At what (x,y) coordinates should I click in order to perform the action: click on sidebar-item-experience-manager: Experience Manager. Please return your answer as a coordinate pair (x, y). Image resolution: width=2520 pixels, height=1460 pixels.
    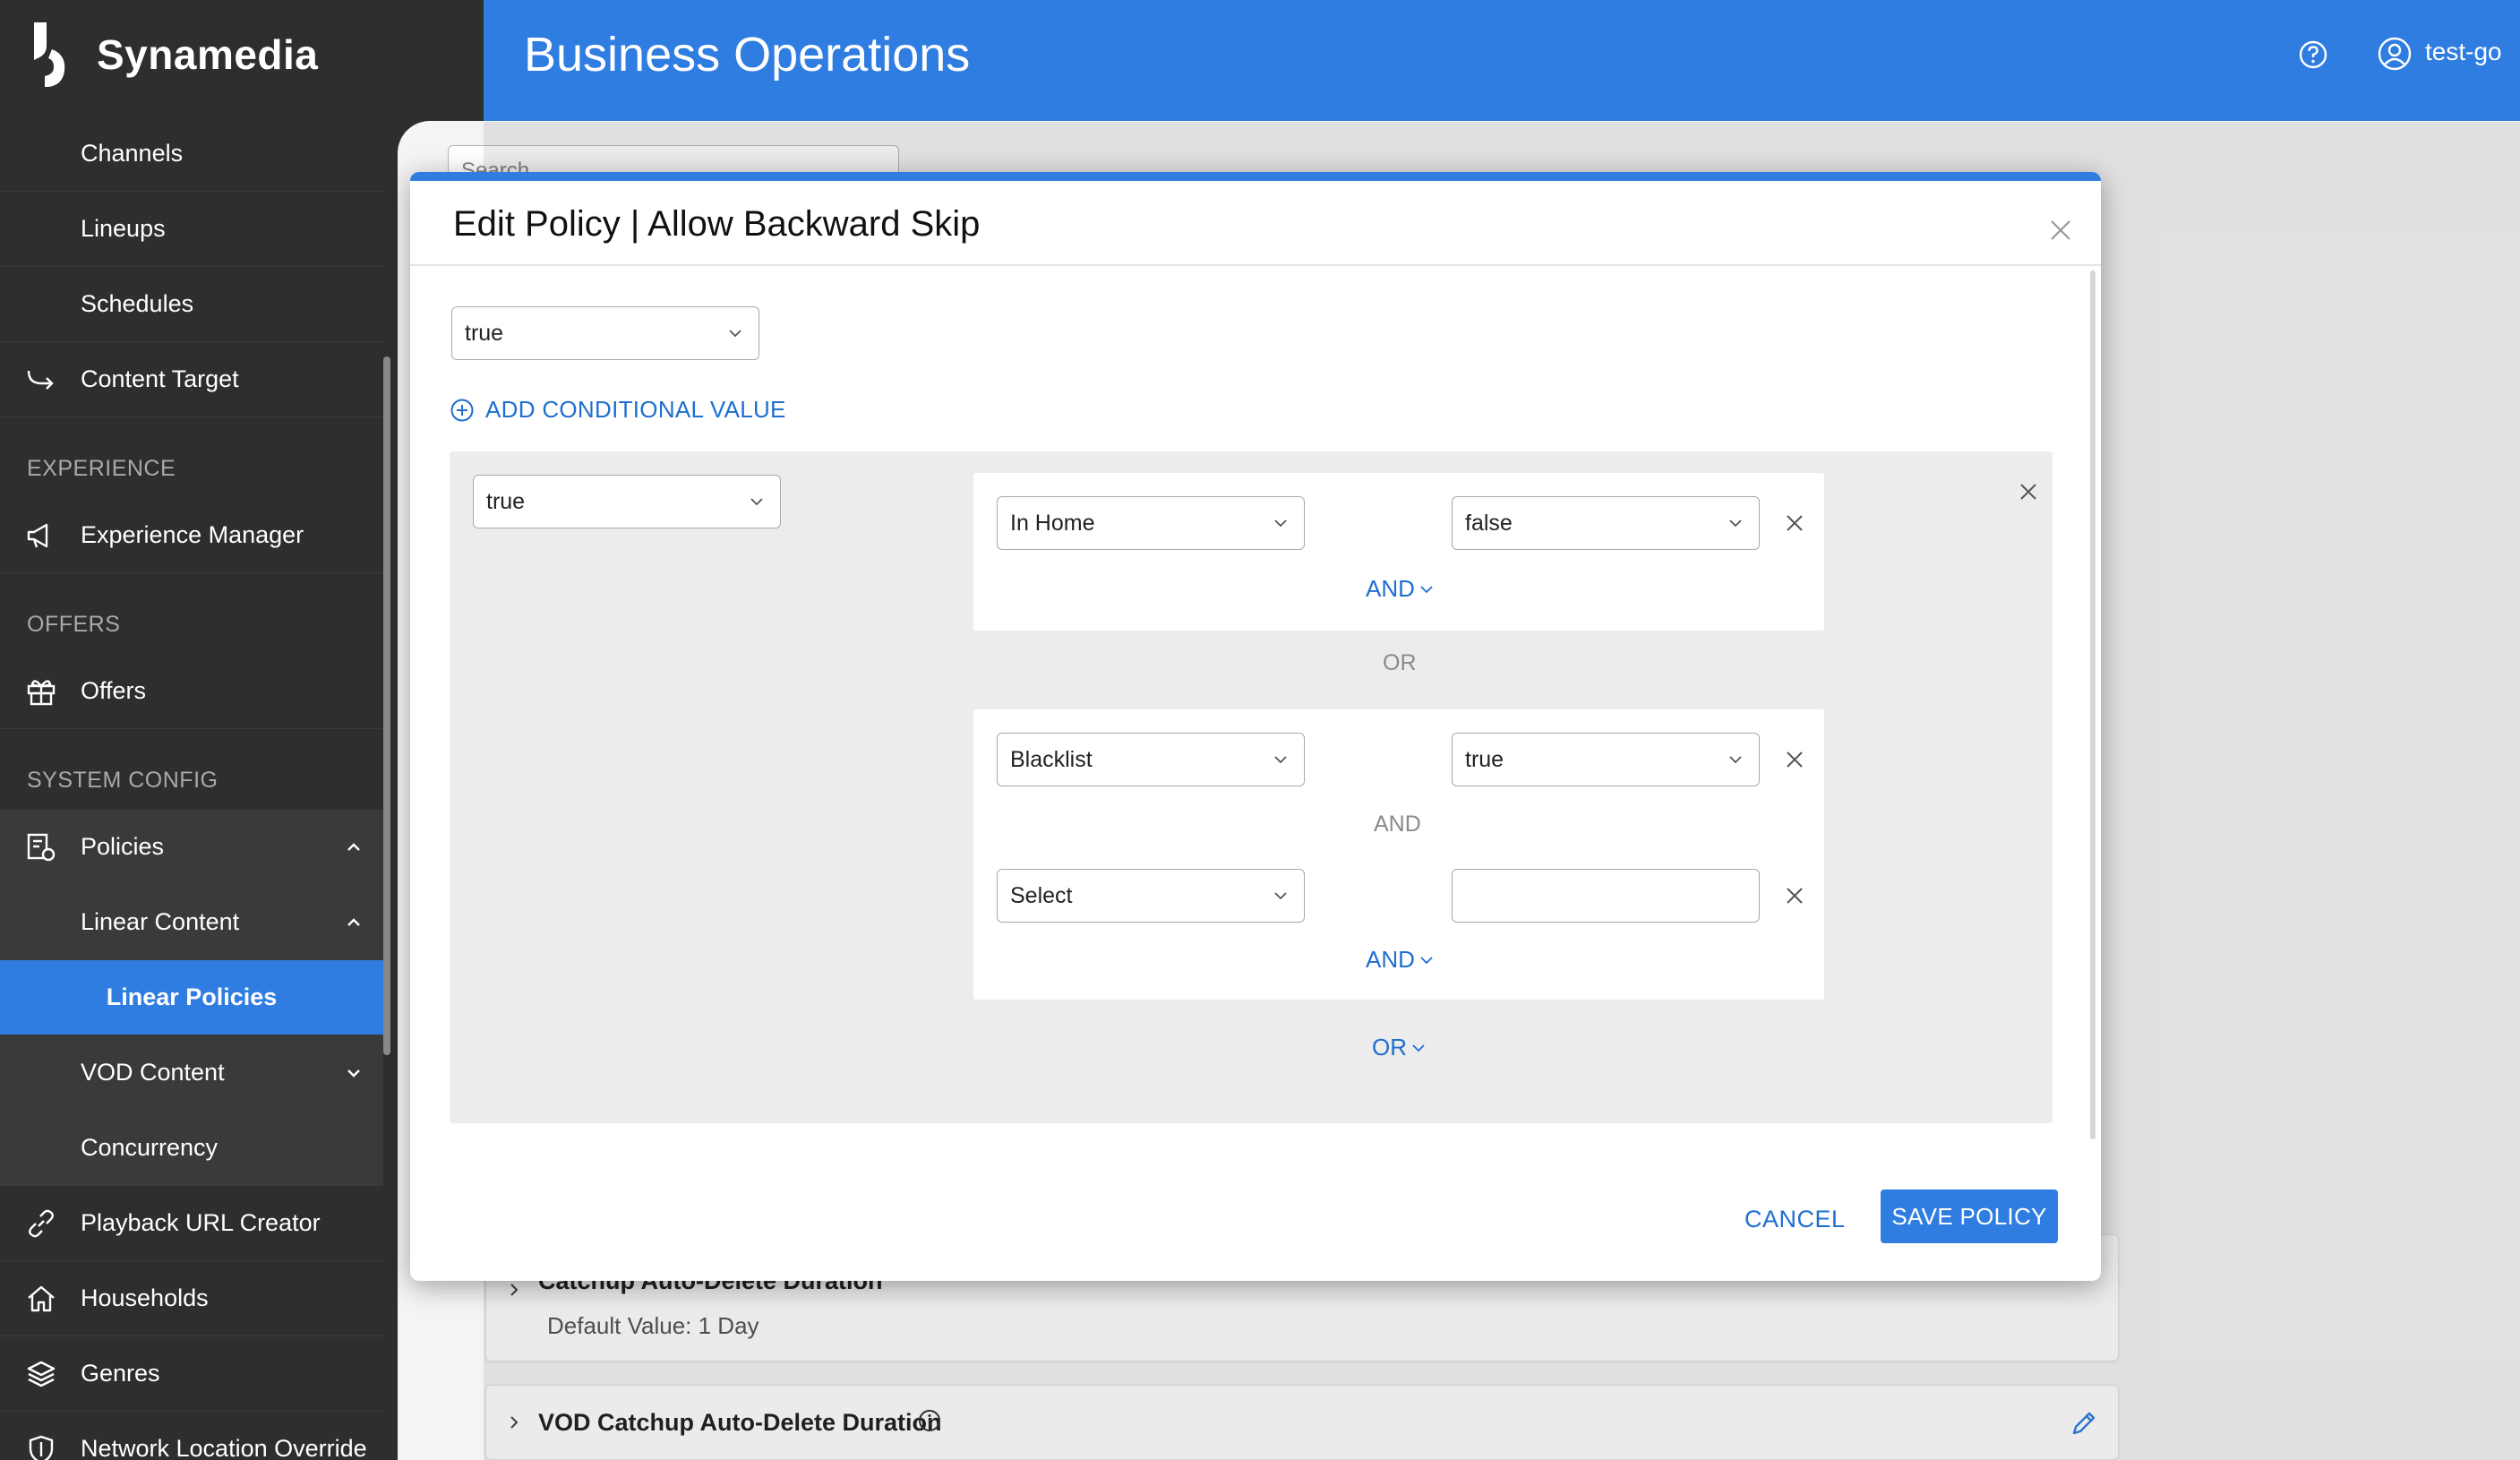
    Looking at the image, I should click on (191, 535).